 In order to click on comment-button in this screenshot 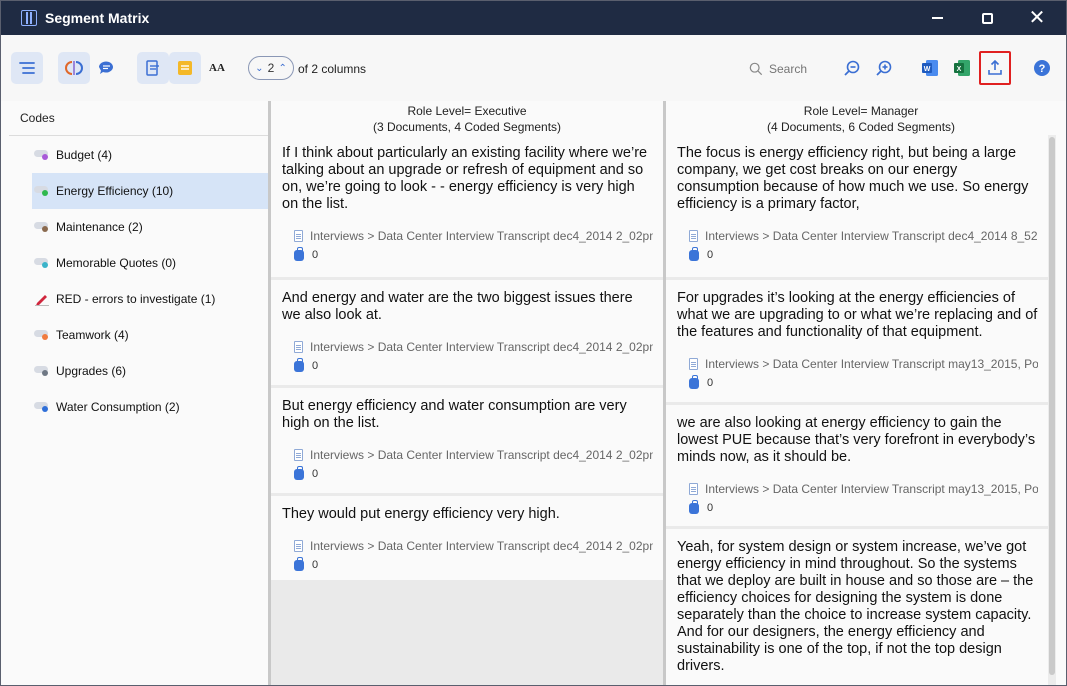, I will do `click(106, 68)`.